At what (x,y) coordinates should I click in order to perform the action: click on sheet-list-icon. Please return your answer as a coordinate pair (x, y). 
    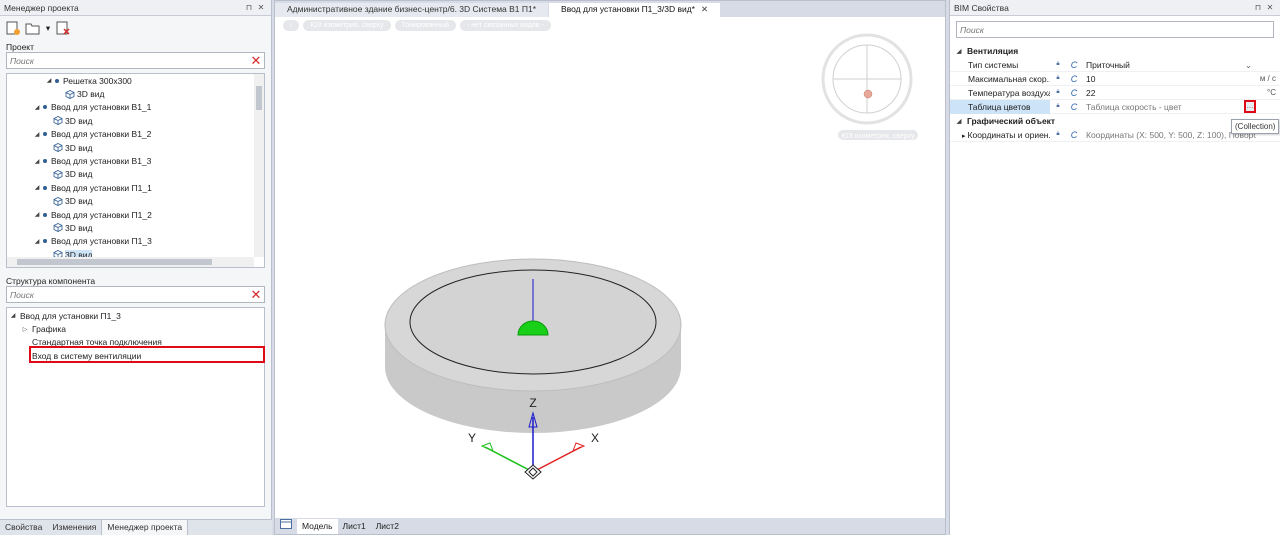
    Looking at the image, I should click on (286, 526).